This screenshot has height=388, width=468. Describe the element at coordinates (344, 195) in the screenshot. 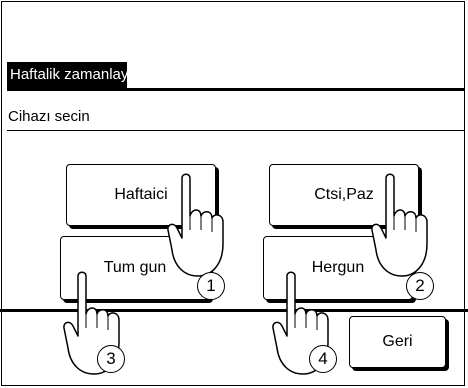

I see `weekend-button: Ctsi,Paz` at that location.